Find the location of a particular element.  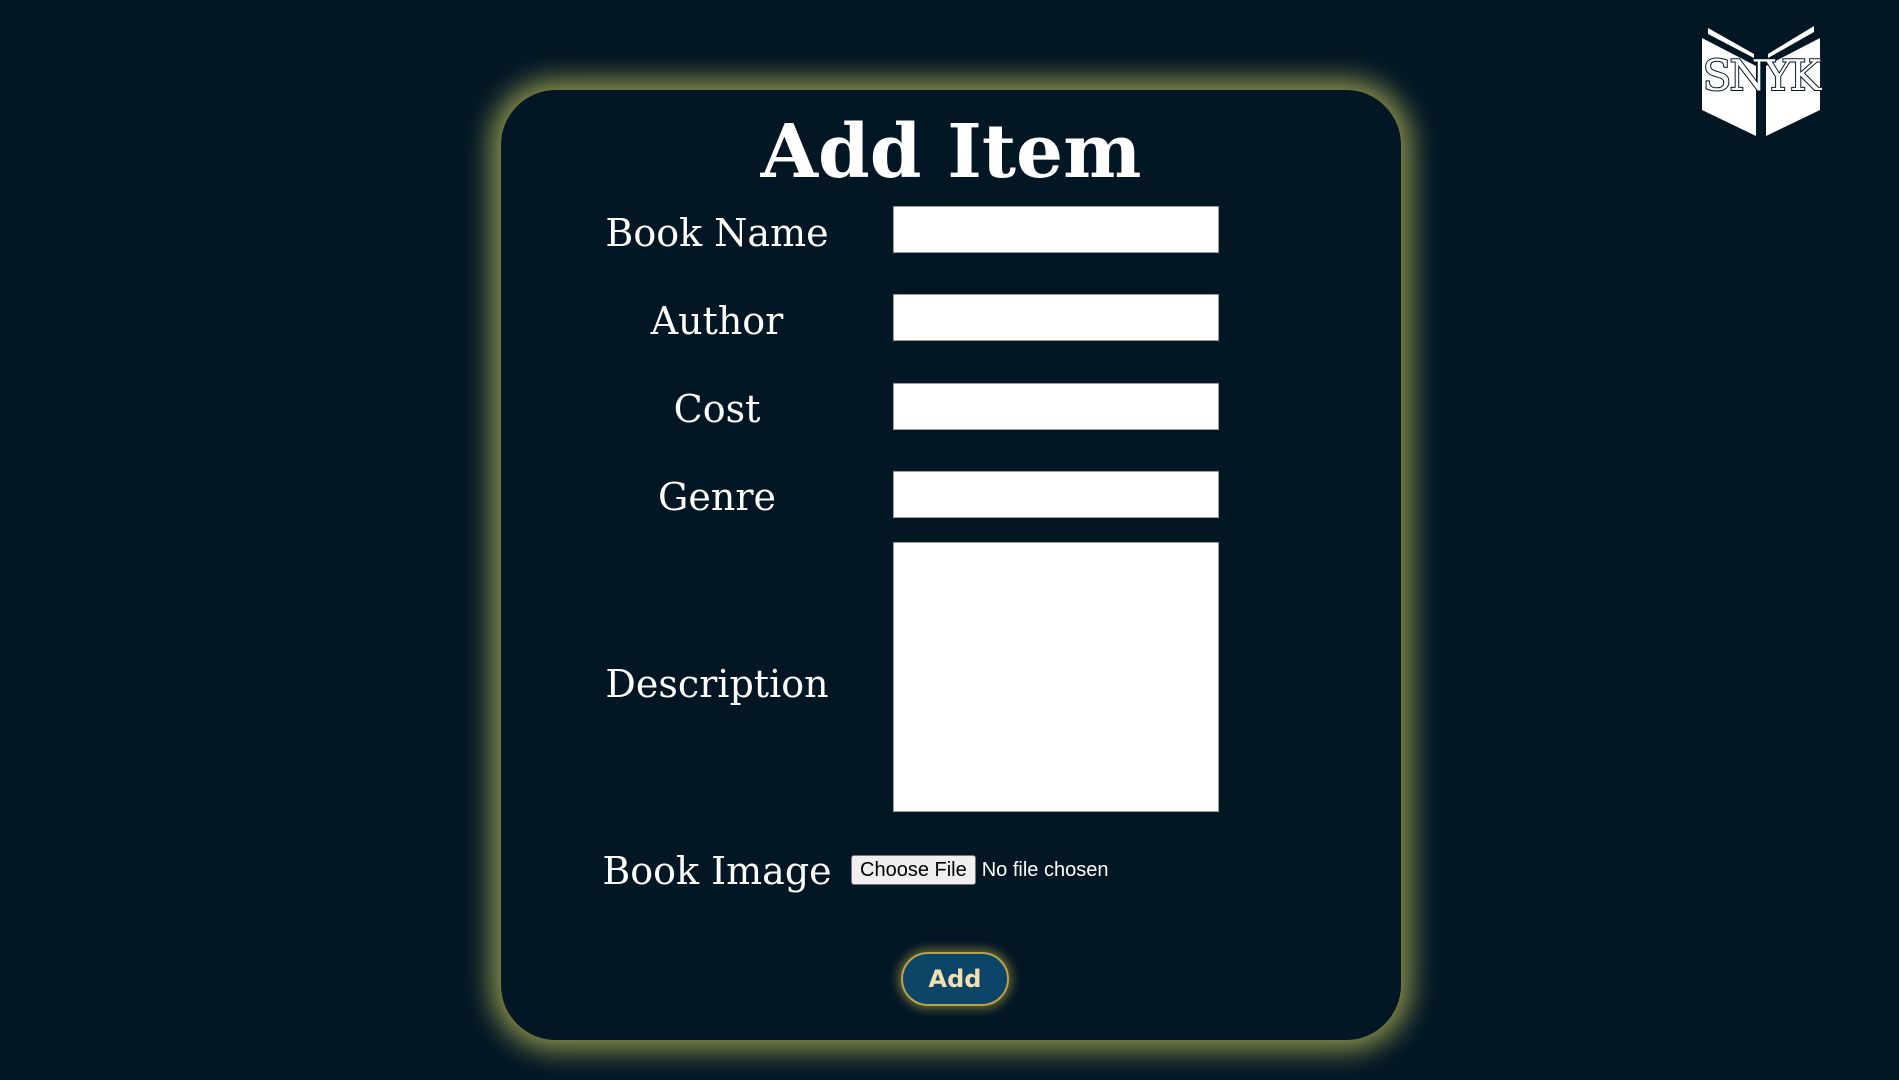

choose-file-button: Choose File is located at coordinates (913, 870).